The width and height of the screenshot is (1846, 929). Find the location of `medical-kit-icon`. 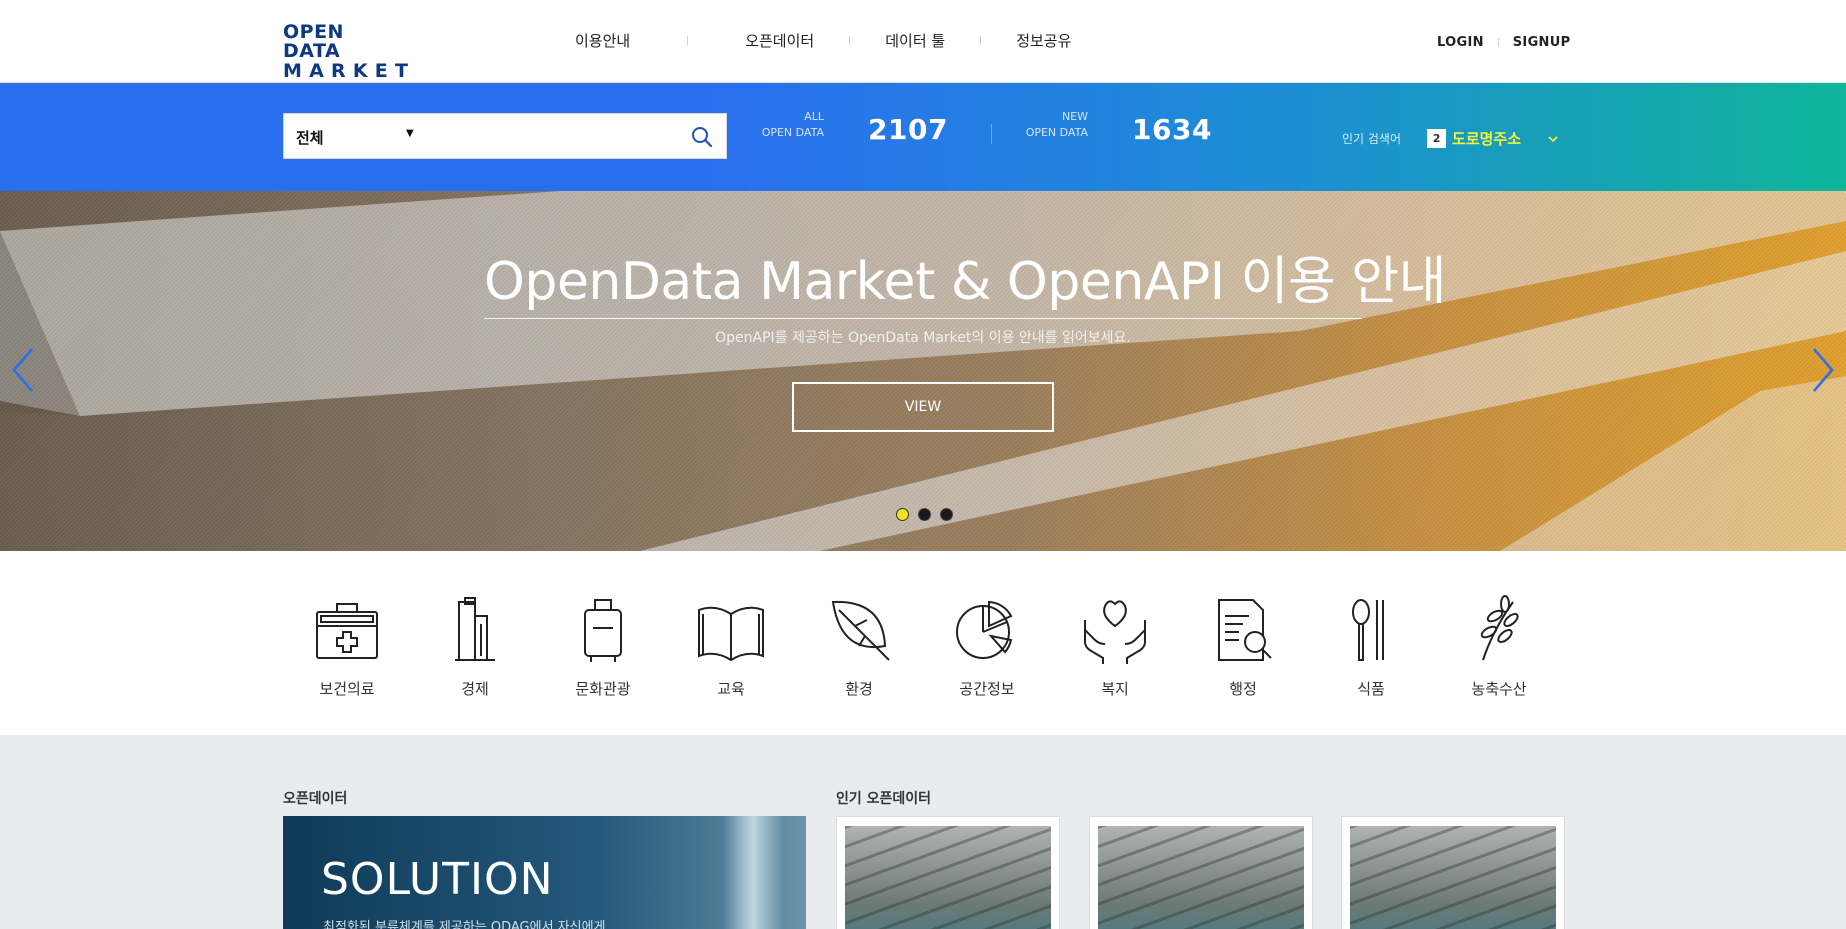

medical-kit-icon is located at coordinates (347, 631).